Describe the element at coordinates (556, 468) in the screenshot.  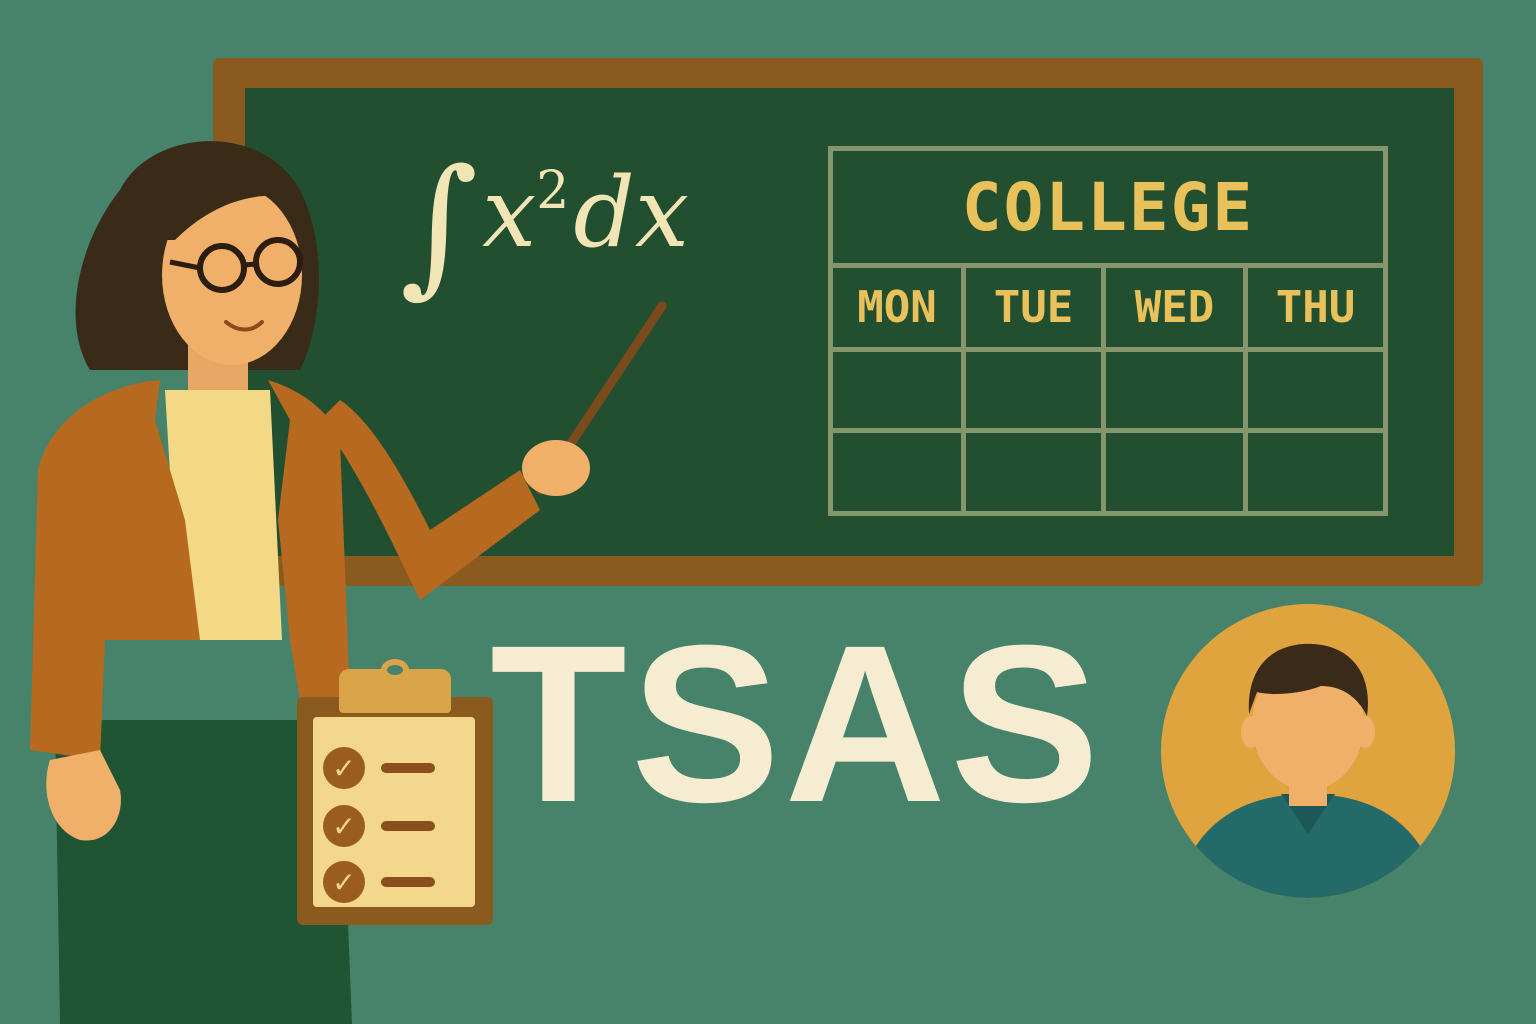
I see `teacher-hand` at that location.